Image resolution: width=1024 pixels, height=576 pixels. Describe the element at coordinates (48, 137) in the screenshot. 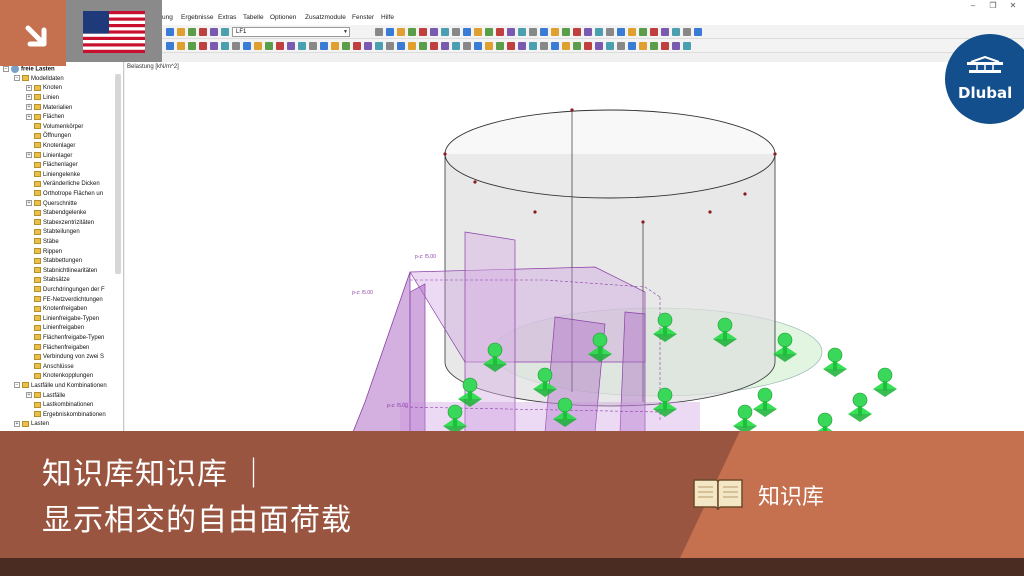

I see `tree-item: Öffnungen` at that location.